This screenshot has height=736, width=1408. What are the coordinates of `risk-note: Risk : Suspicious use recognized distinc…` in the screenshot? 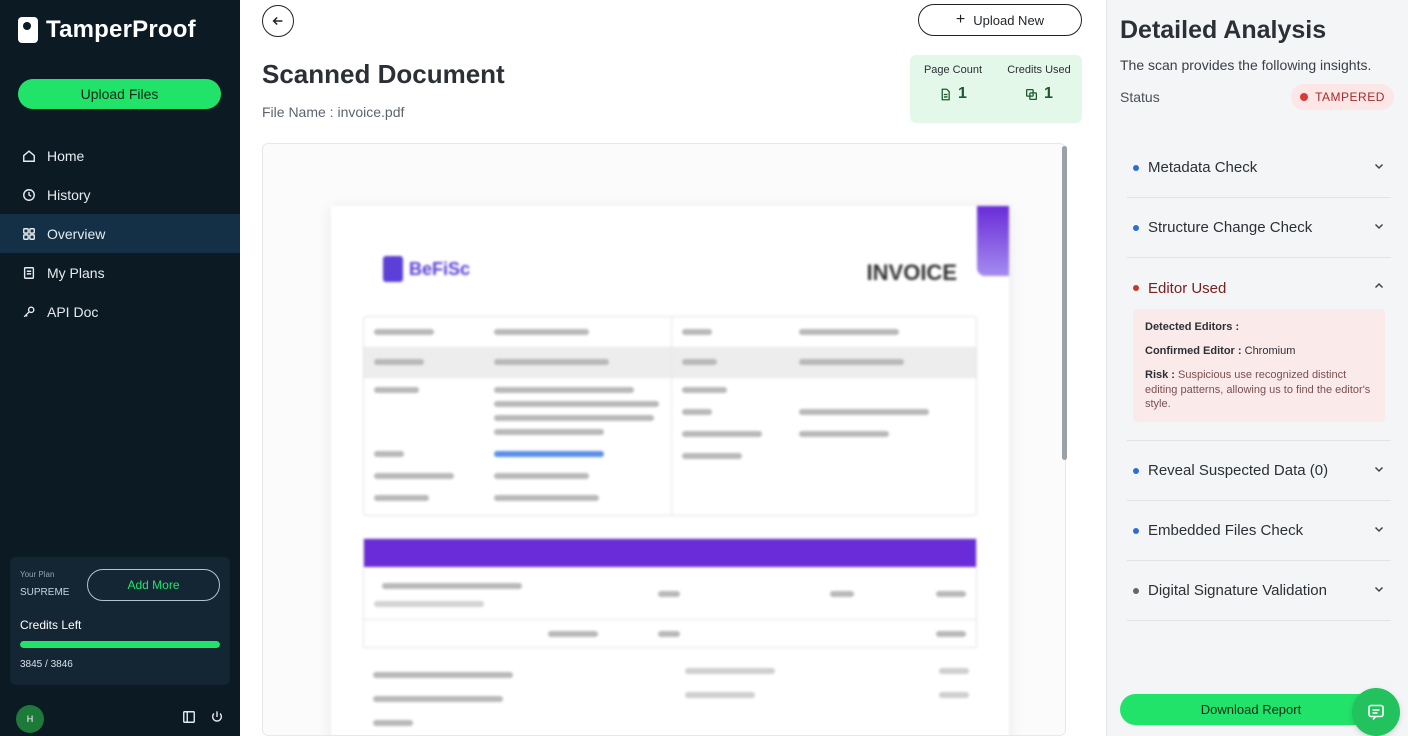 It's located at (1259, 390).